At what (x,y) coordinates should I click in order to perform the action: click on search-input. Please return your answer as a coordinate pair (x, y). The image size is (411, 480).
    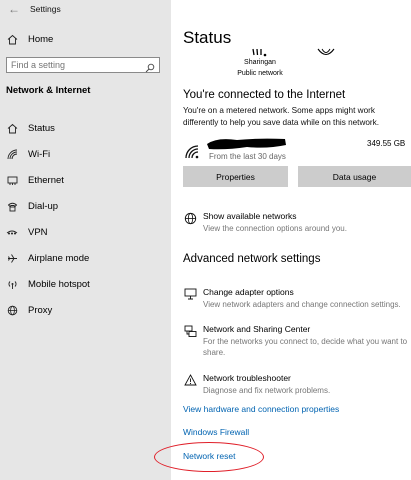
    Looking at the image, I should click on (76, 65).